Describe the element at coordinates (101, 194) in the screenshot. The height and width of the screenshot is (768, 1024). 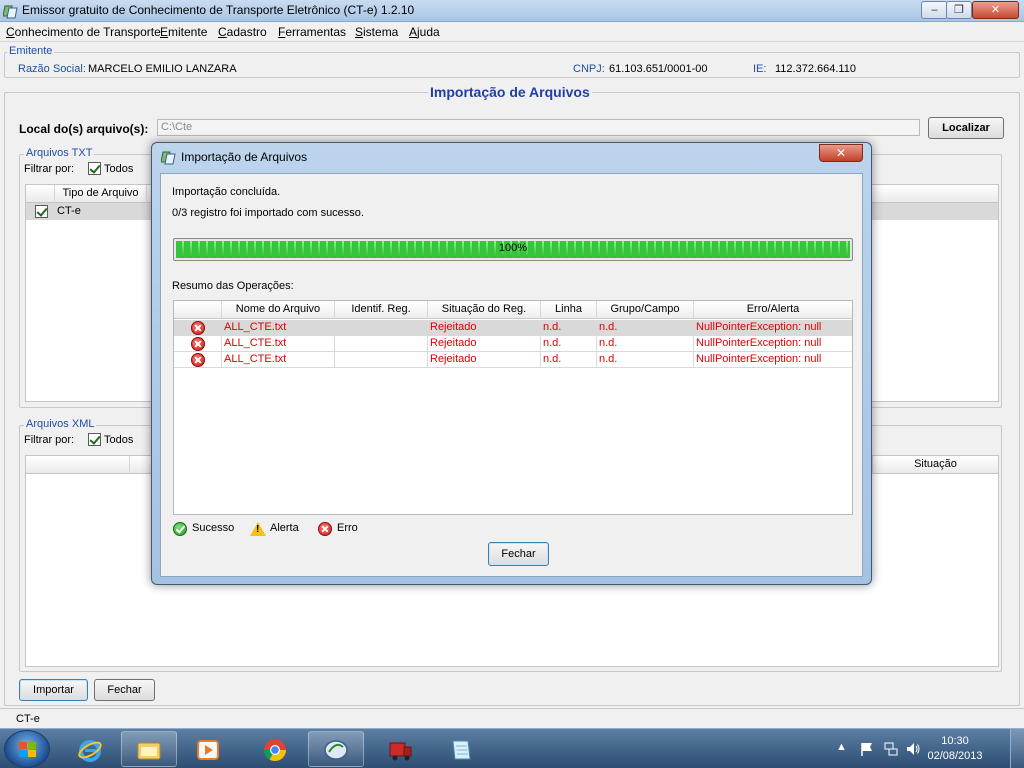
I see `txt-col-tipo: Tipo de Arquivo` at that location.